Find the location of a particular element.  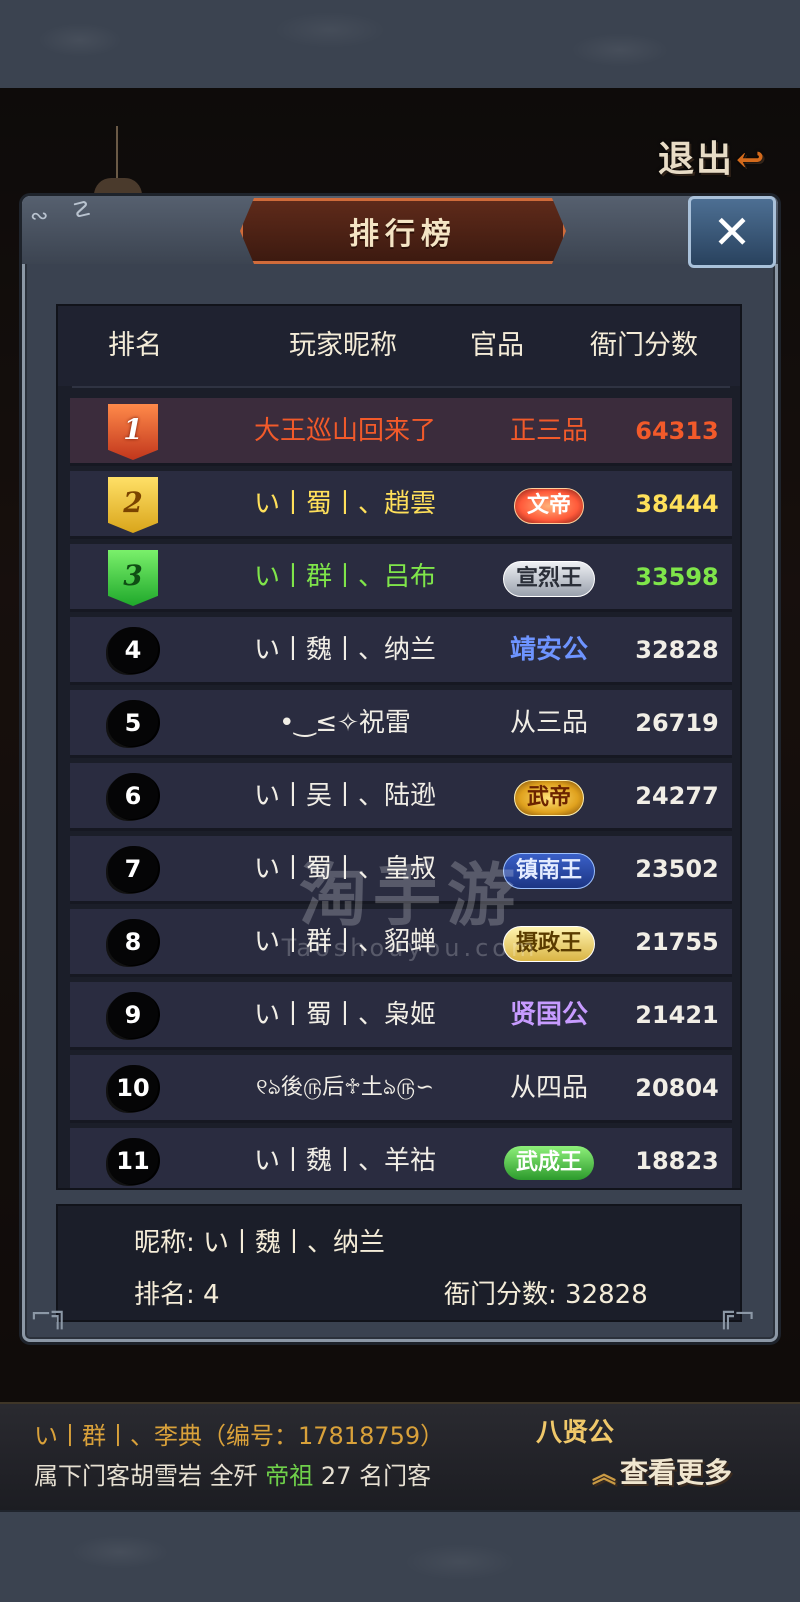

rank-banner-yellow-icon: 2 is located at coordinates (133, 505).